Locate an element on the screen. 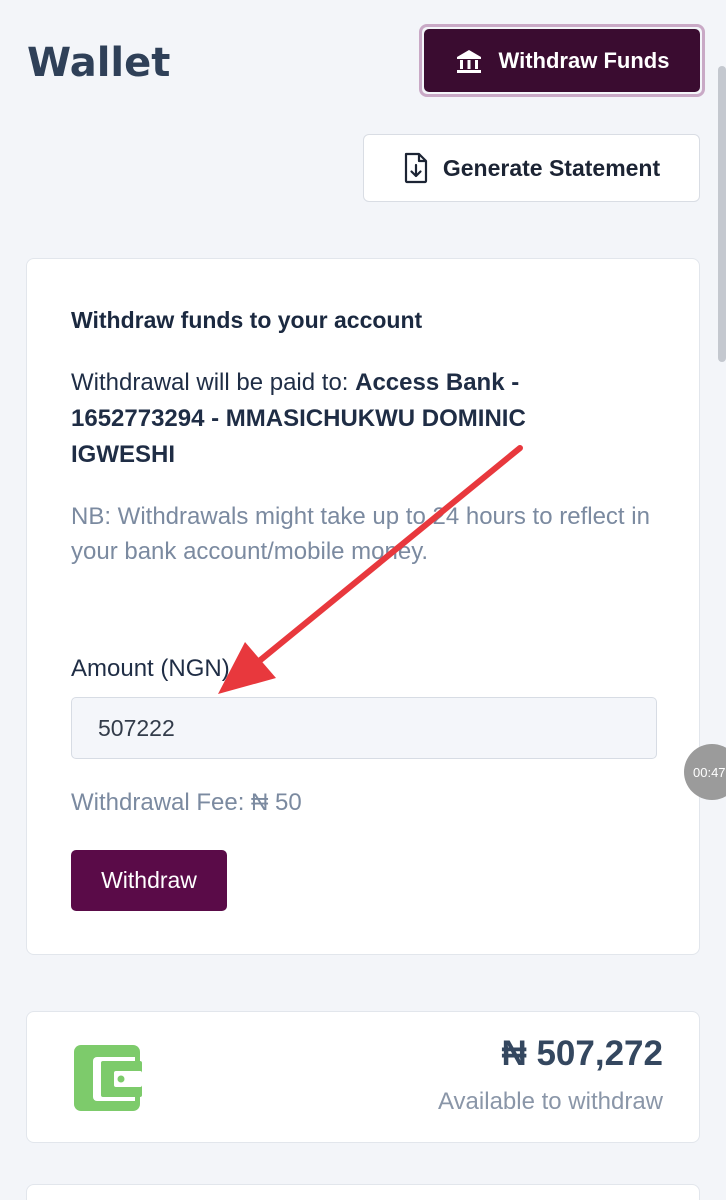 This screenshot has width=726, height=1200. wallet-icon is located at coordinates (108, 1080).